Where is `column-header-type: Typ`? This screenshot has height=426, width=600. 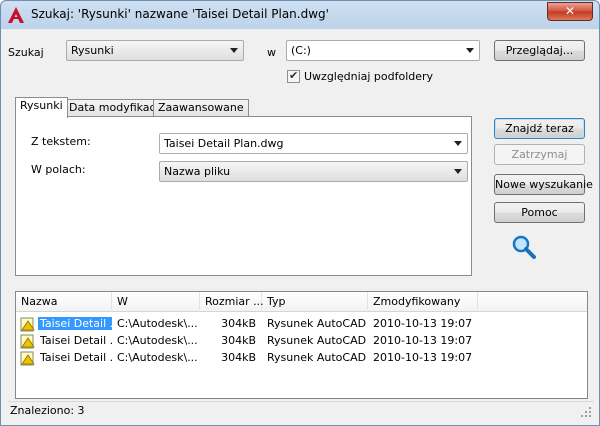
column-header-type: Typ is located at coordinates (315, 302).